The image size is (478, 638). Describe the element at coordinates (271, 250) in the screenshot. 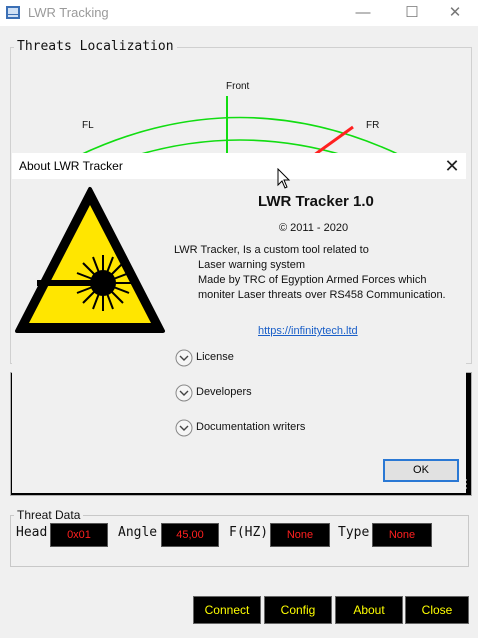

I see `about-description-line: LWR Tracker, Is a custom tool related to` at that location.